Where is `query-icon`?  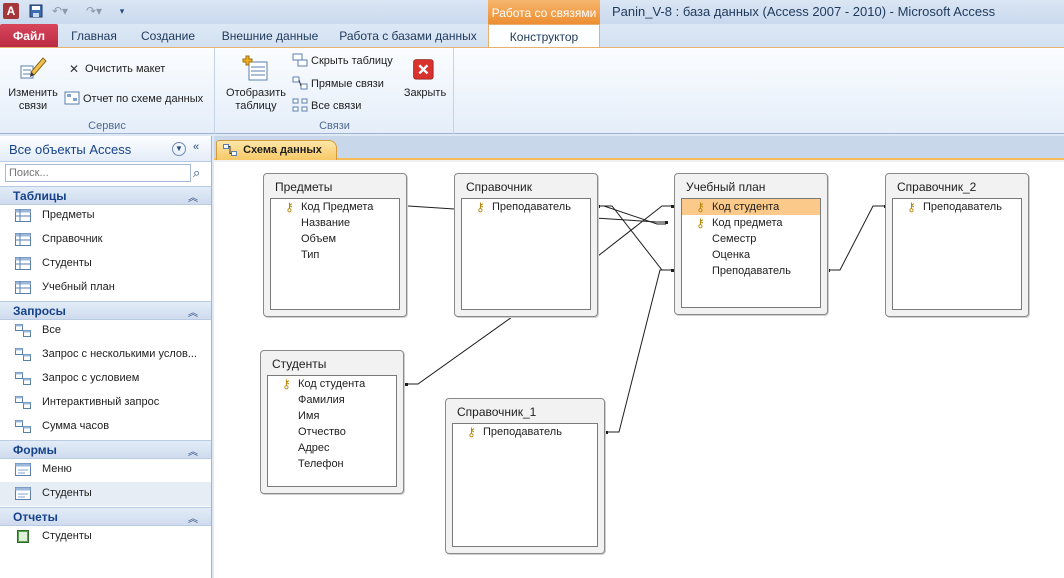
query-icon is located at coordinates (23, 426).